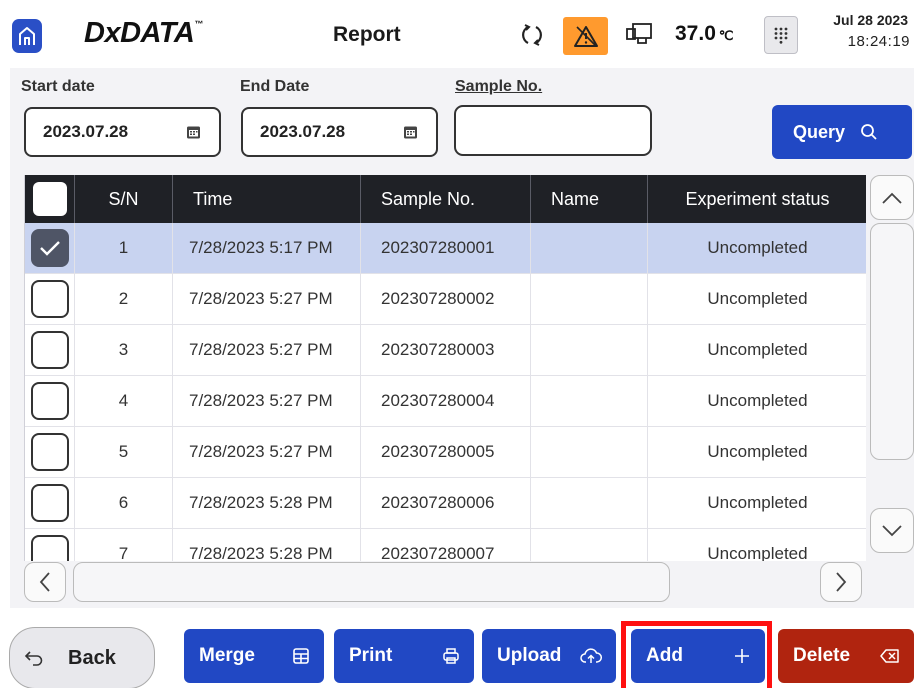 The width and height of the screenshot is (914, 688). I want to click on cell-sample-no: 202307280002, so click(446, 299).